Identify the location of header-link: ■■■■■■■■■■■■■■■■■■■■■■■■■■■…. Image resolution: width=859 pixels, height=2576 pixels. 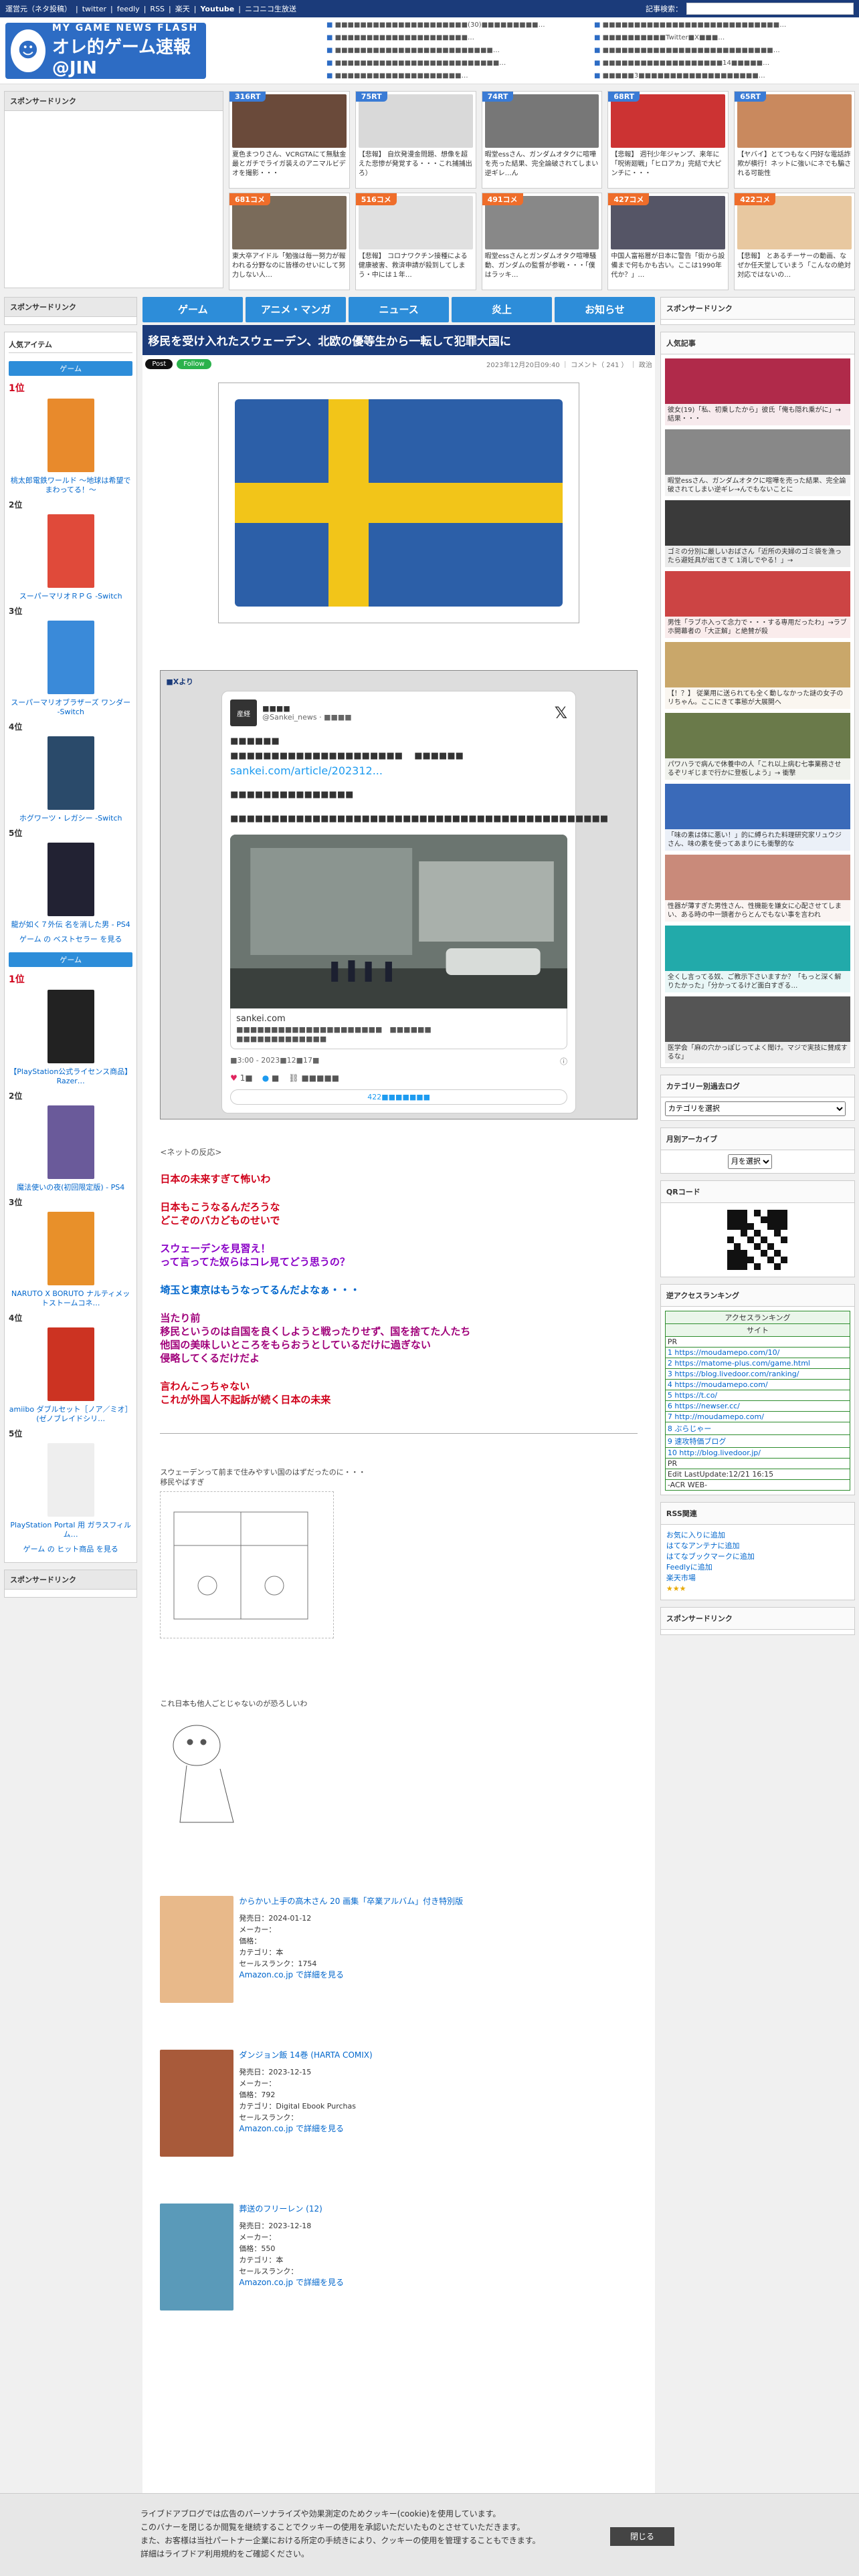
(721, 50).